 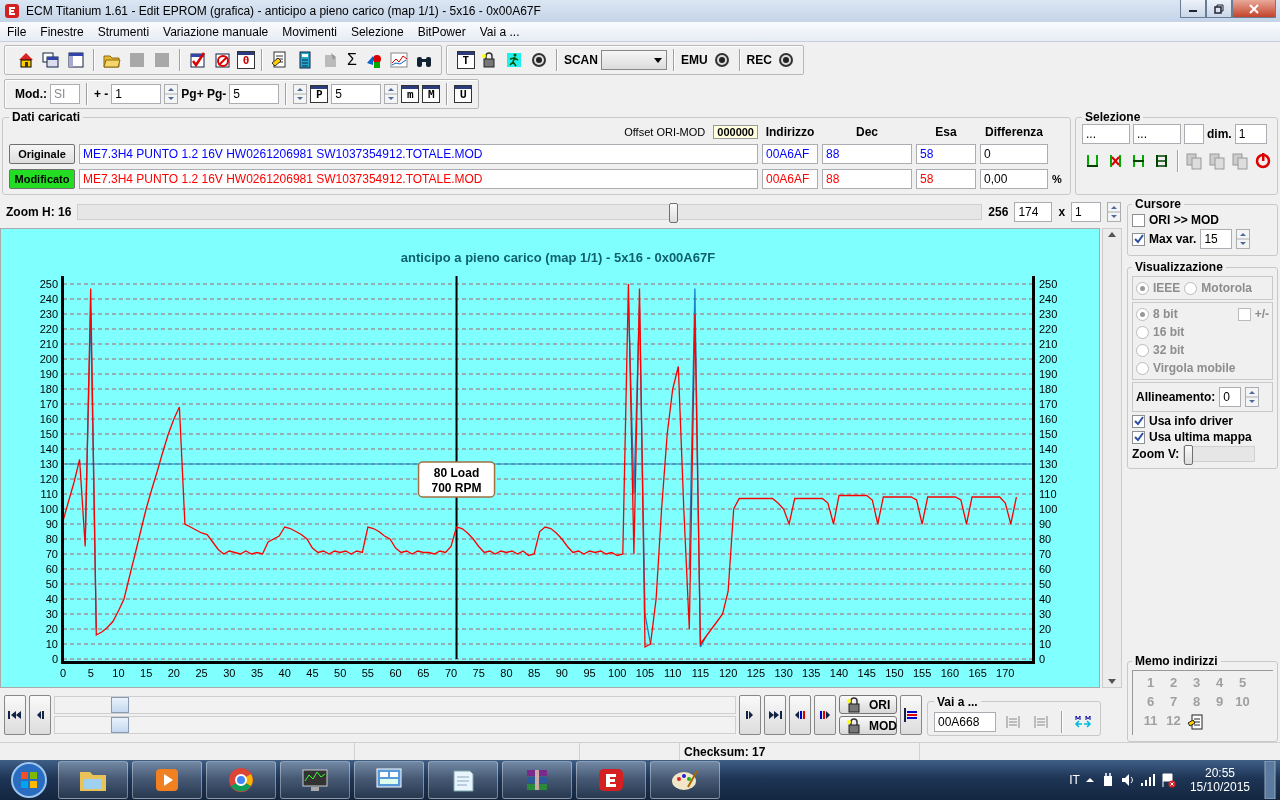 What do you see at coordinates (868, 725) in the screenshot?
I see `mod-button: MOD` at bounding box center [868, 725].